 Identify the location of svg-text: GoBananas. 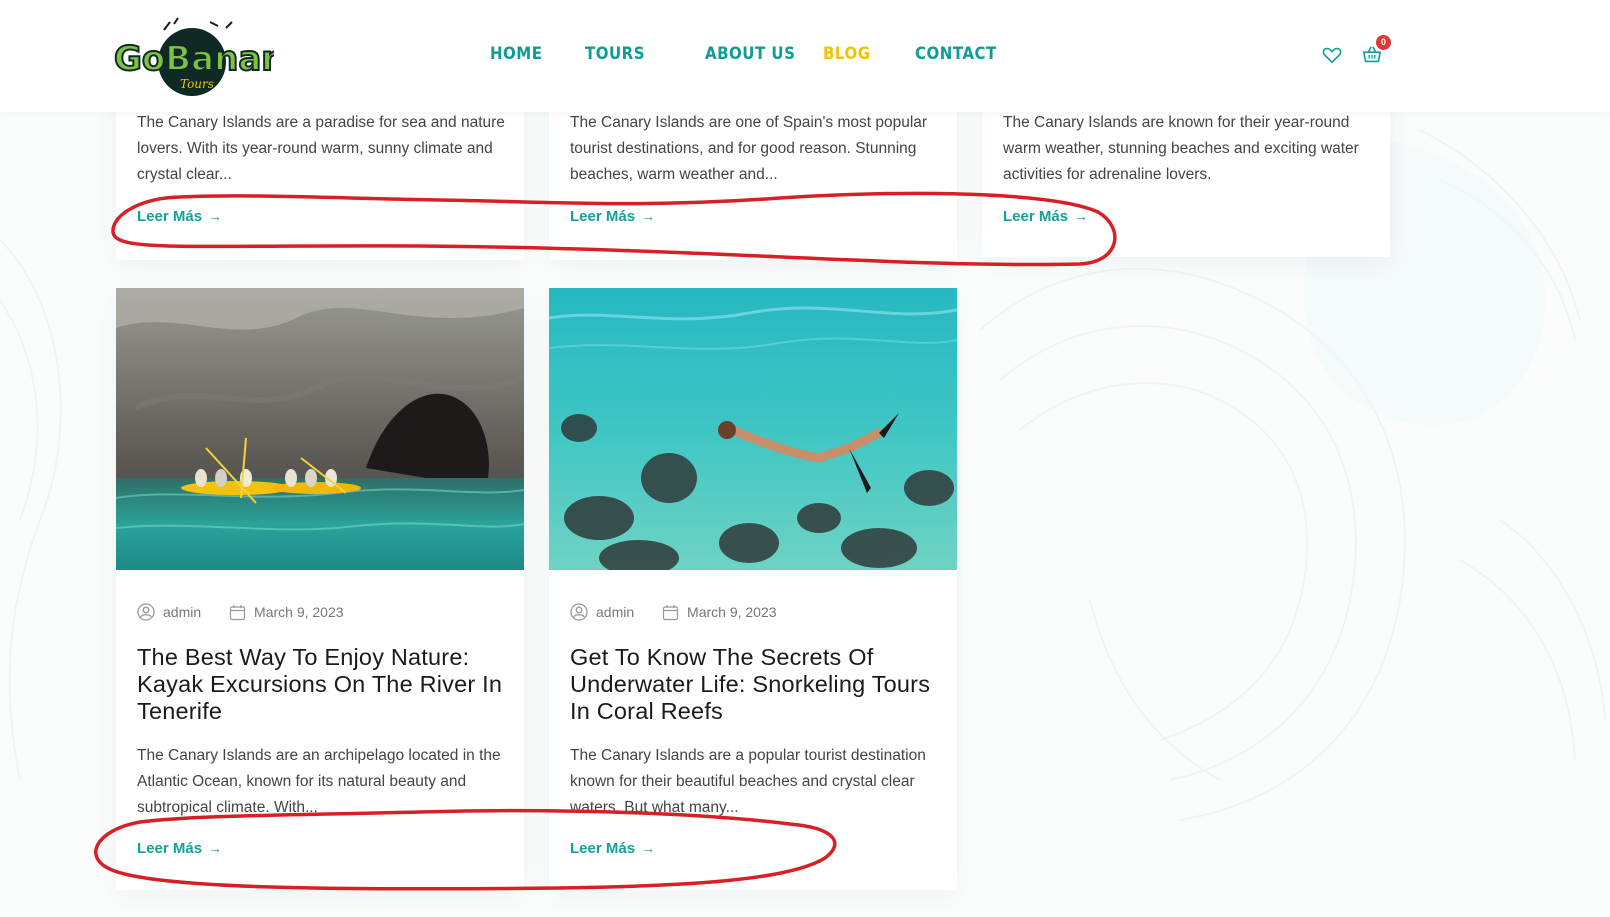
(194, 59).